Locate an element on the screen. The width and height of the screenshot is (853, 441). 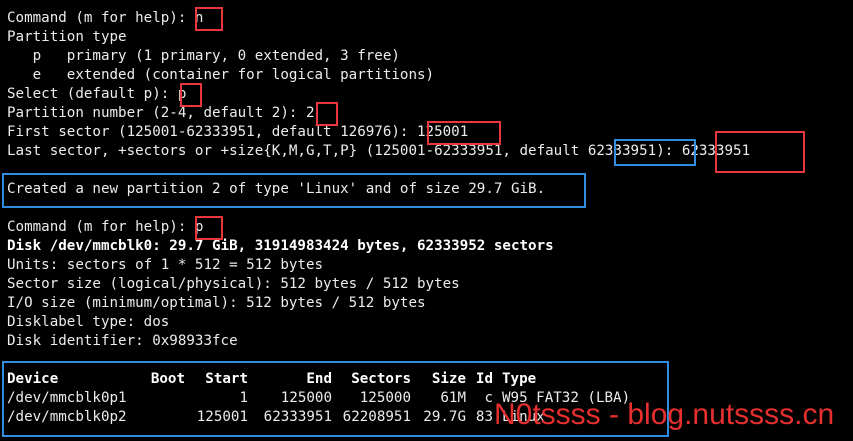
highlight-default-last is located at coordinates (655, 152).